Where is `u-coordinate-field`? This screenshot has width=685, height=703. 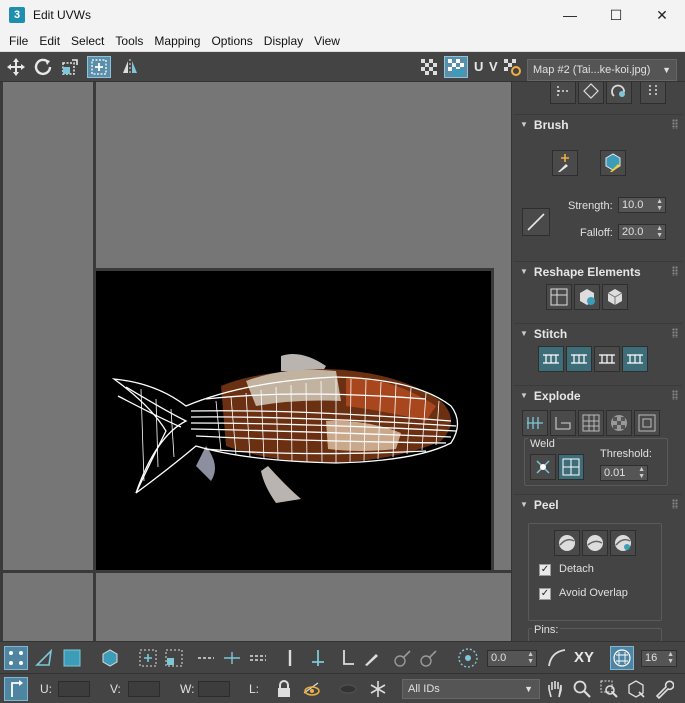
u-coordinate-field is located at coordinates (74, 689).